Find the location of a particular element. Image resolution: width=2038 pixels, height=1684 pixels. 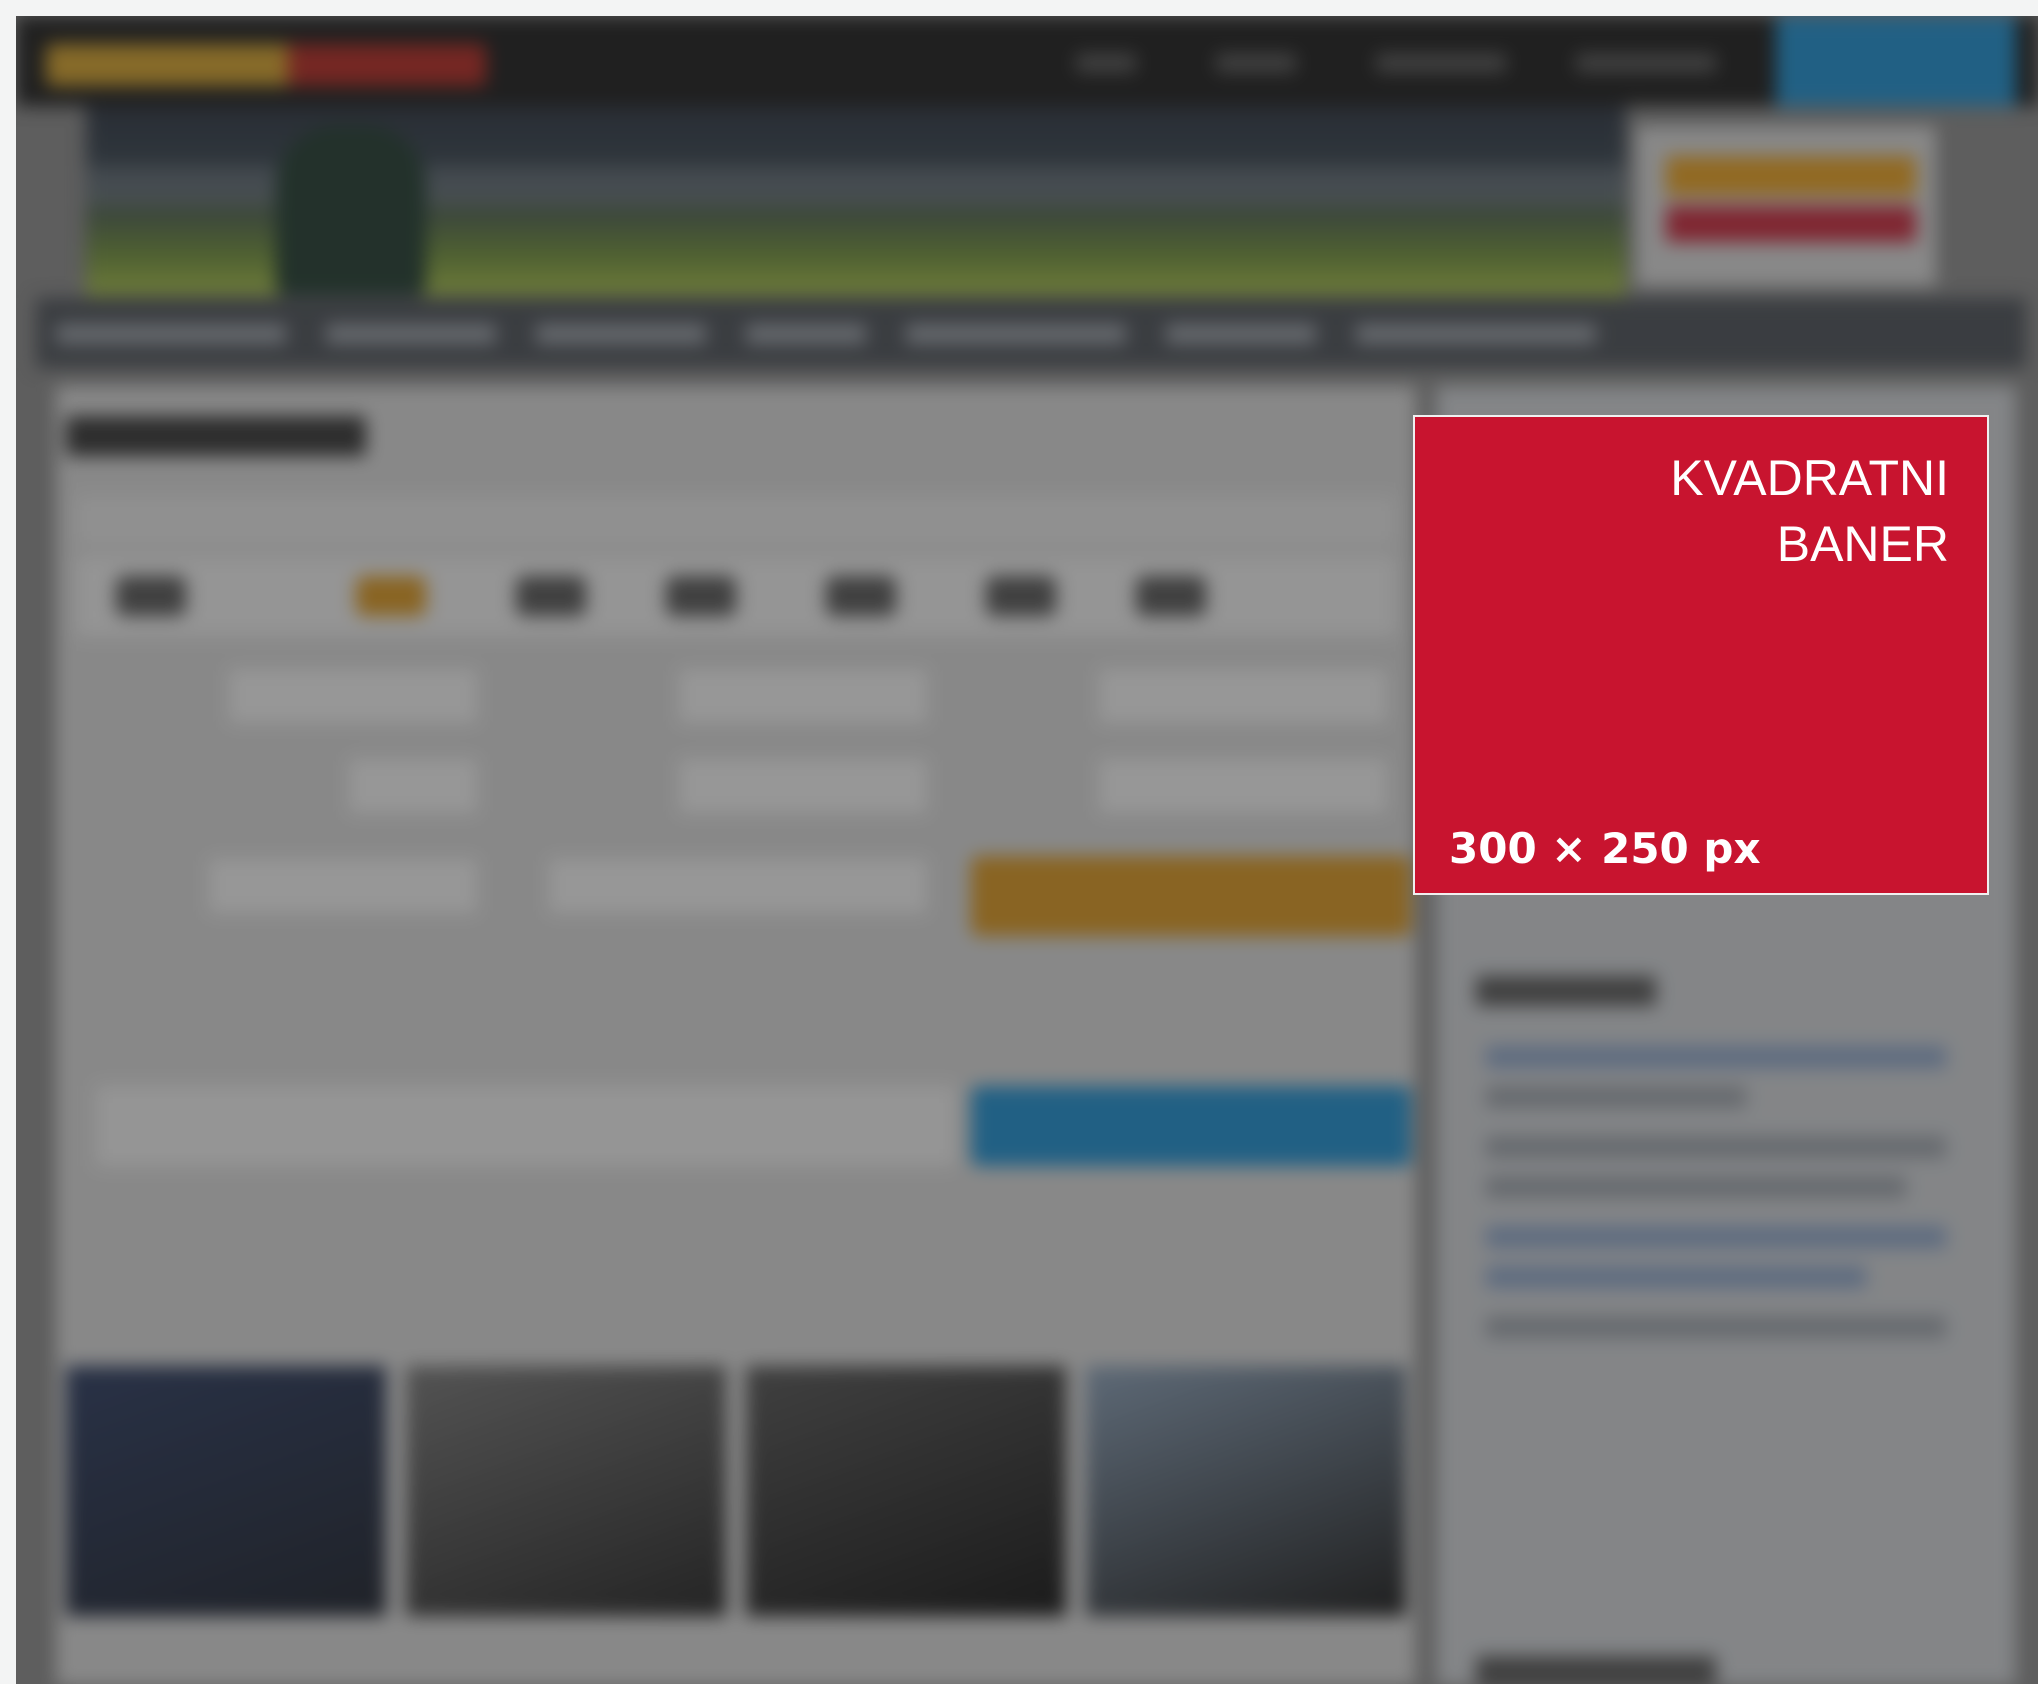

ad-title: KVADRATNI BANER is located at coordinates (1809, 511).